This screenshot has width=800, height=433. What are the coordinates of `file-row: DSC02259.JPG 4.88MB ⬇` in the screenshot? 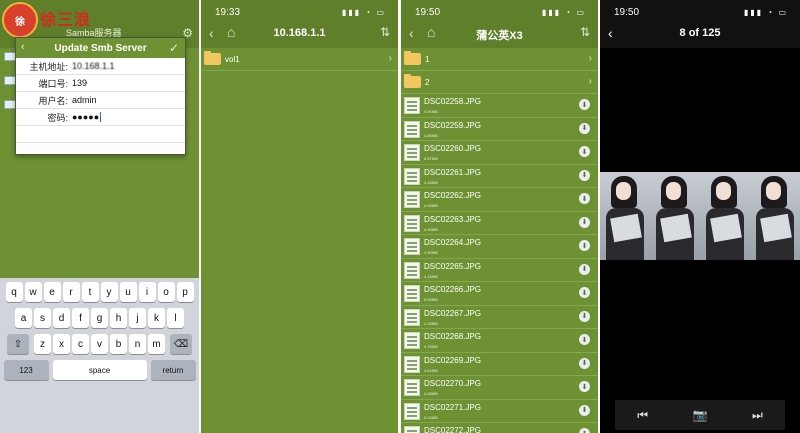 It's located at (499, 129).